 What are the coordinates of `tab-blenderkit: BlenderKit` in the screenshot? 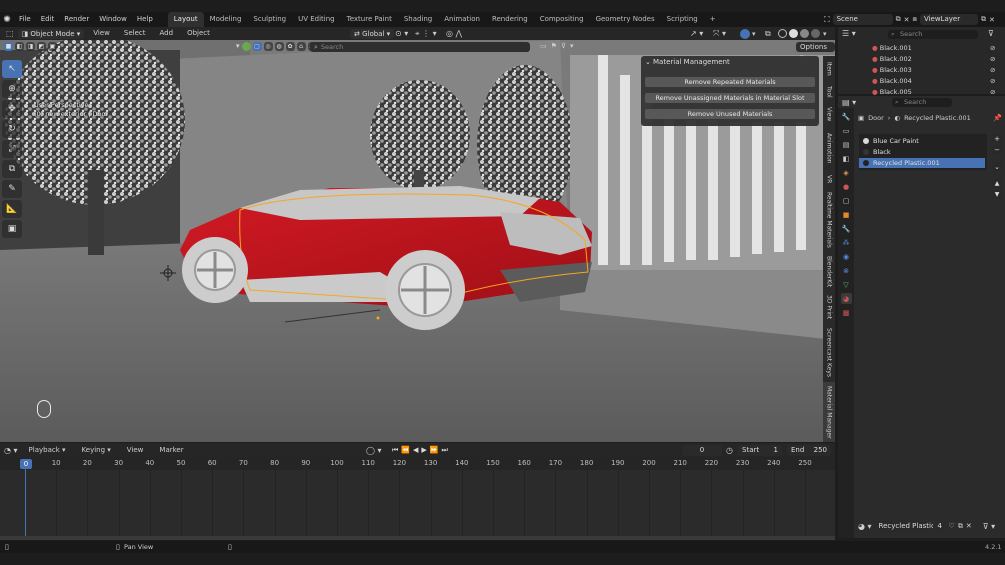 It's located at (829, 272).